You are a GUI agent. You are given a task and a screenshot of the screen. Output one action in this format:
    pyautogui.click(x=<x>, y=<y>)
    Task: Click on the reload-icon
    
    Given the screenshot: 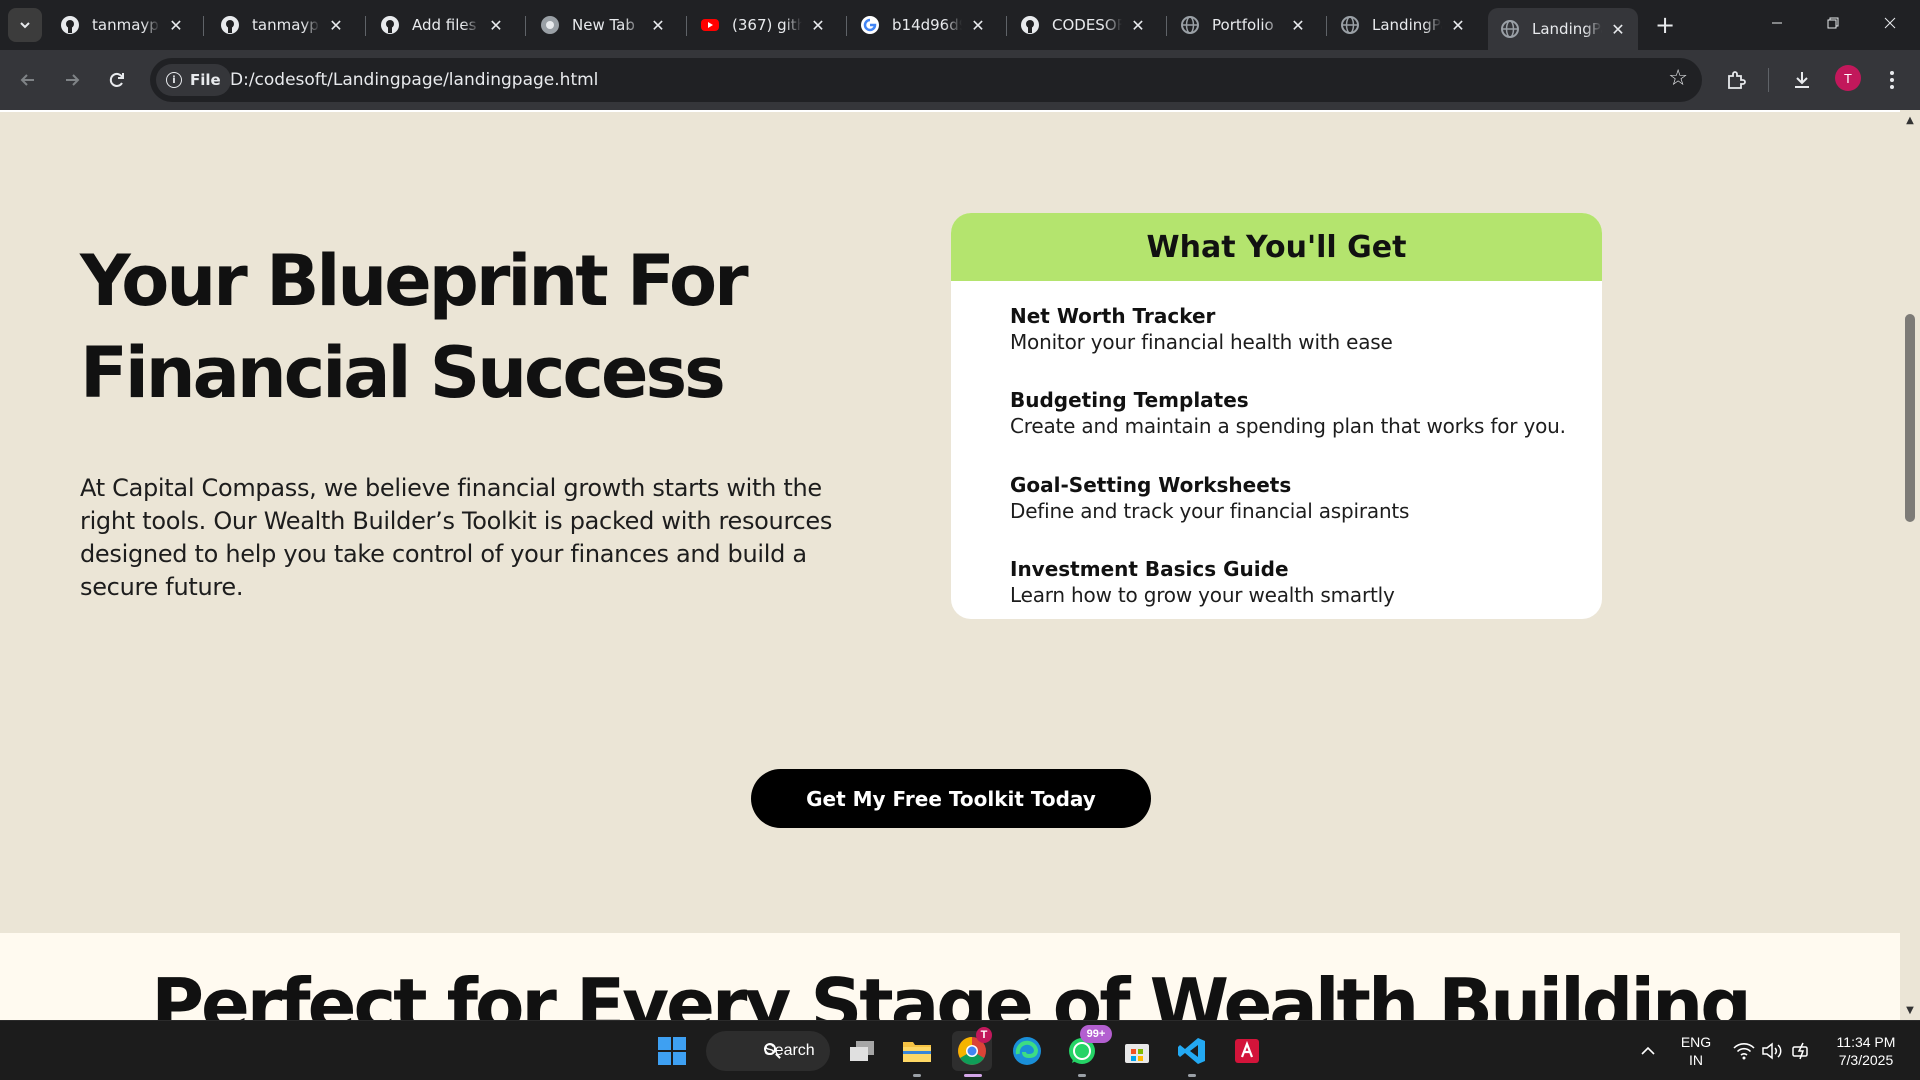 What is the action you would take?
    pyautogui.click(x=116, y=79)
    